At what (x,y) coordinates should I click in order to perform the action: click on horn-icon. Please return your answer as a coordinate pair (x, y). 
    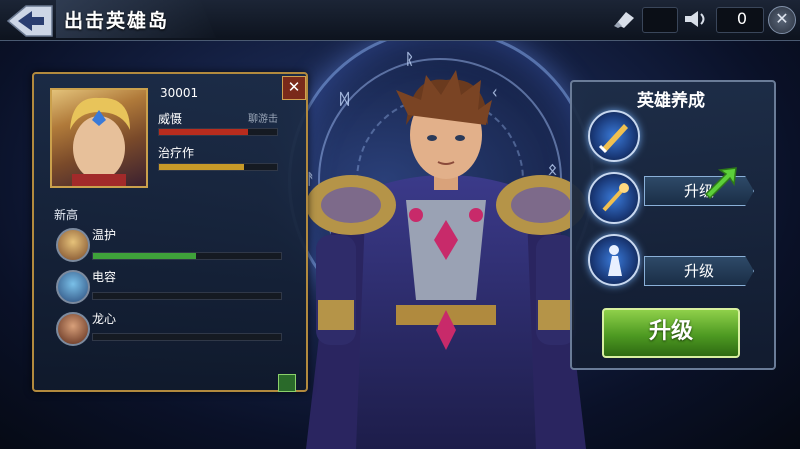
    Looking at the image, I should click on (625, 19).